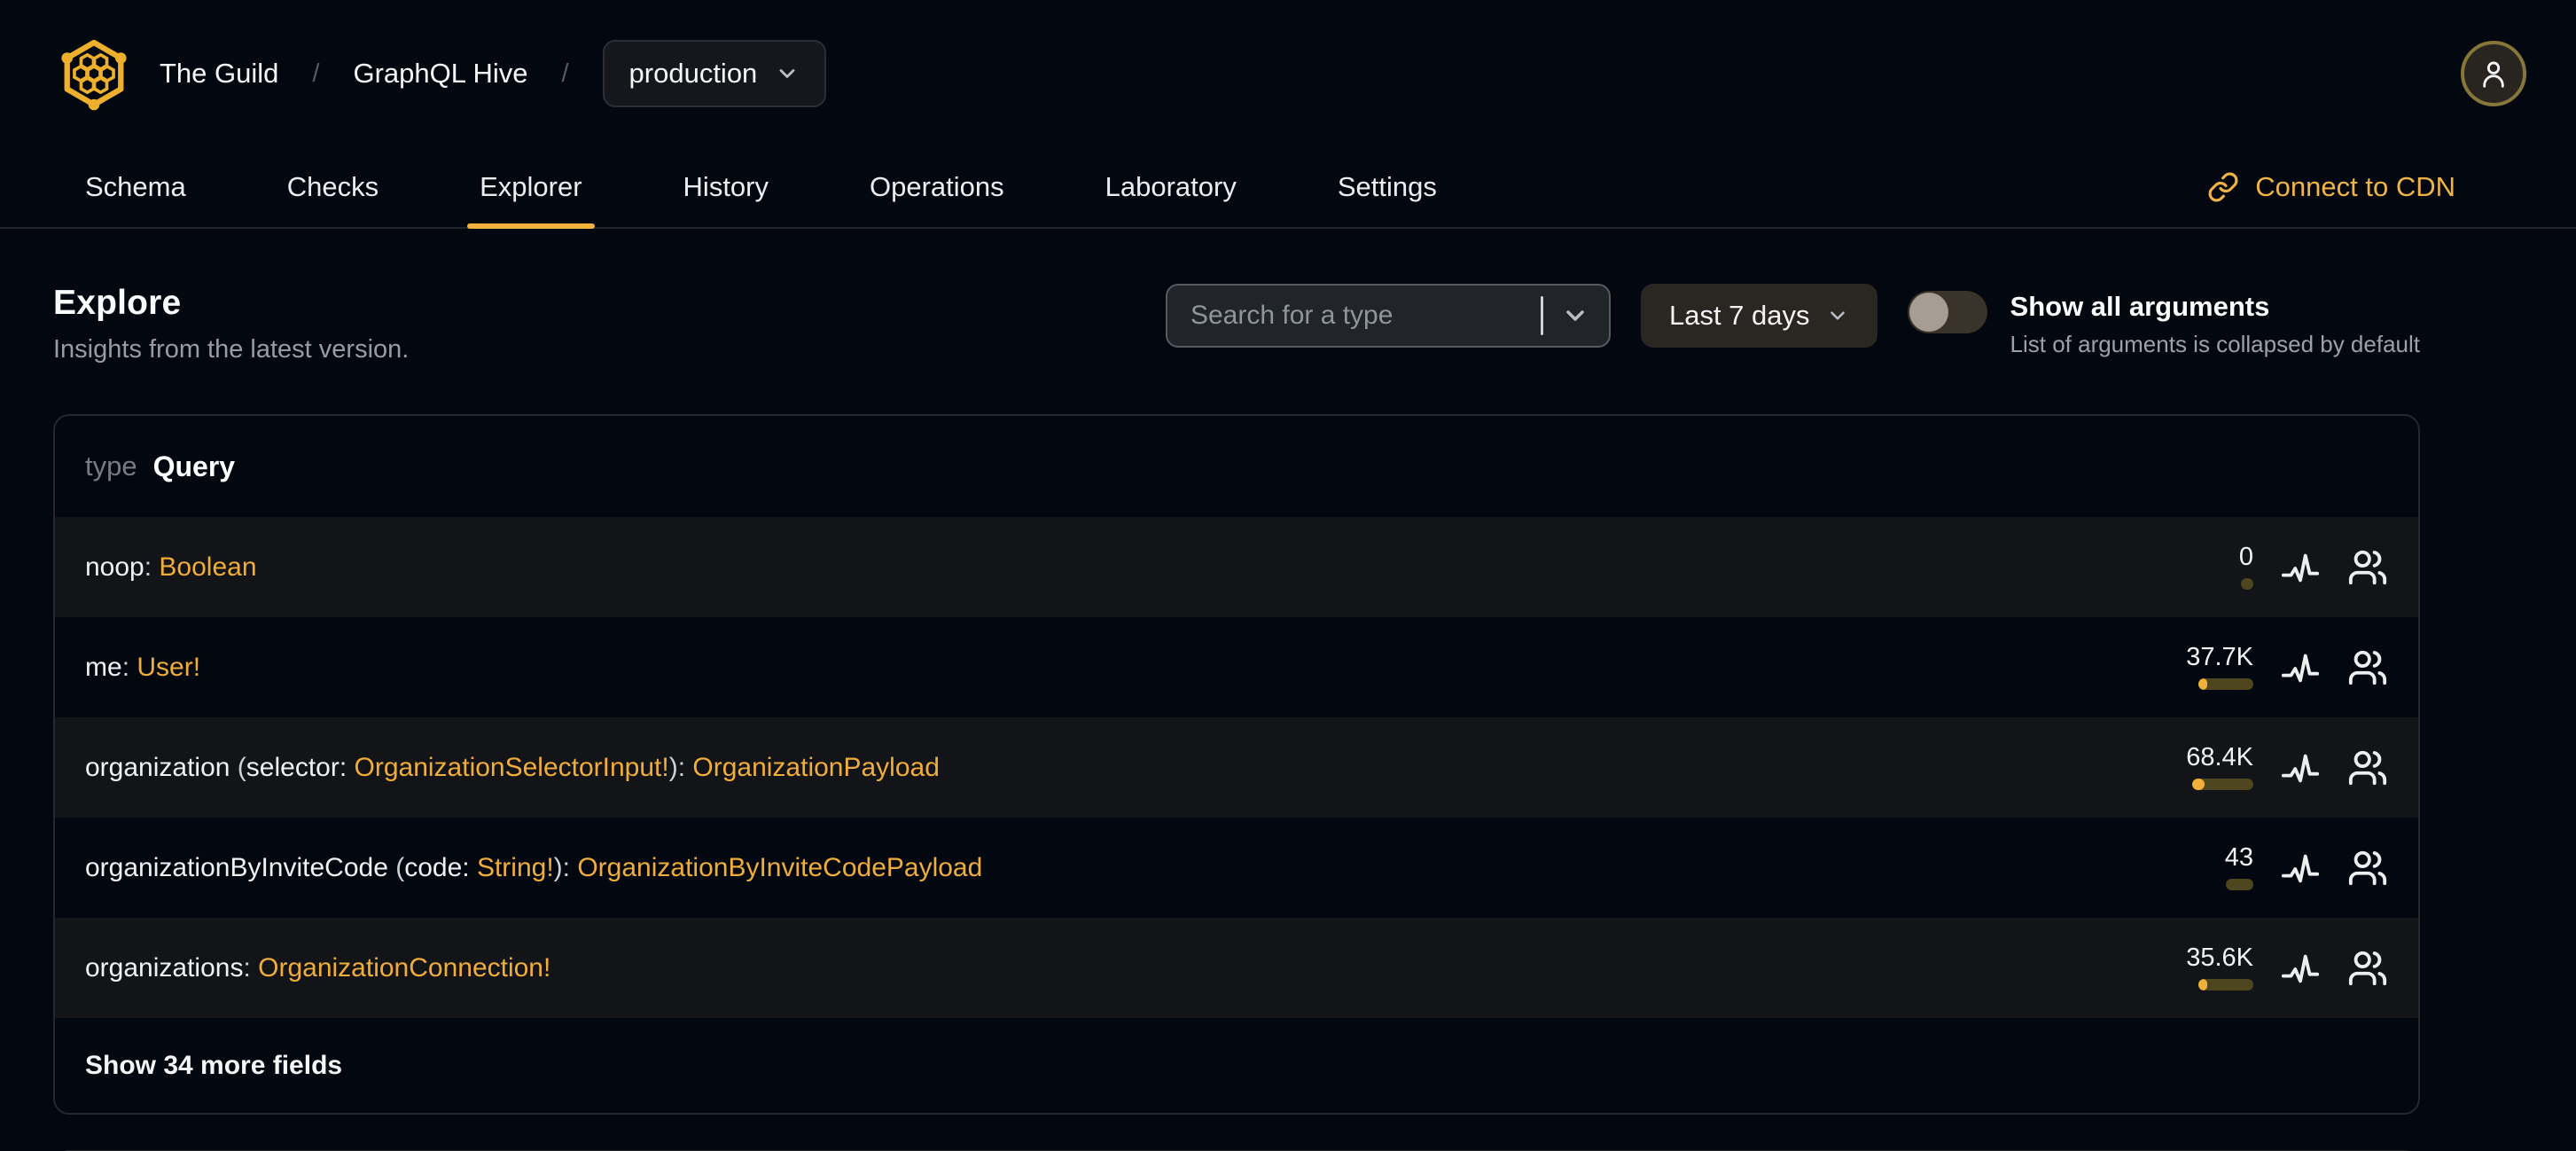 The width and height of the screenshot is (2576, 1151). I want to click on breadcrumb: The Guild / GraphQL Hive / production, so click(493, 73).